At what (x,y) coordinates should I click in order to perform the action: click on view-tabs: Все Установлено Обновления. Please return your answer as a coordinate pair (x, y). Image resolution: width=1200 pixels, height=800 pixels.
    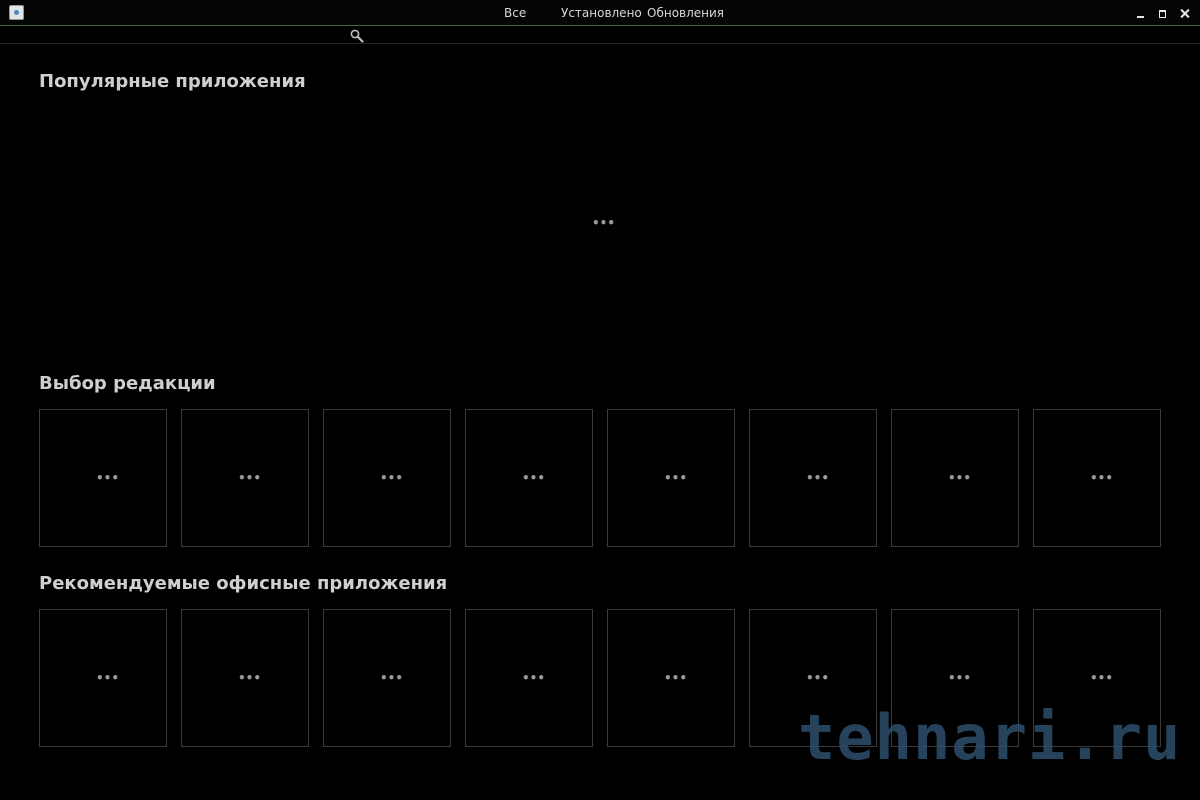
    Looking at the image, I should click on (600, 13).